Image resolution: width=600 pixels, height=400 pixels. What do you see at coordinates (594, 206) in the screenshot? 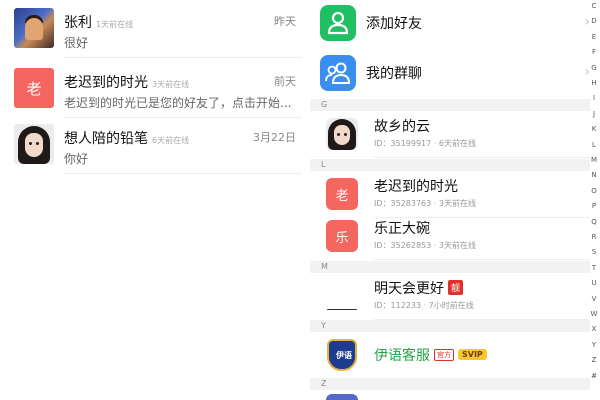
I see `index-letter: P` at bounding box center [594, 206].